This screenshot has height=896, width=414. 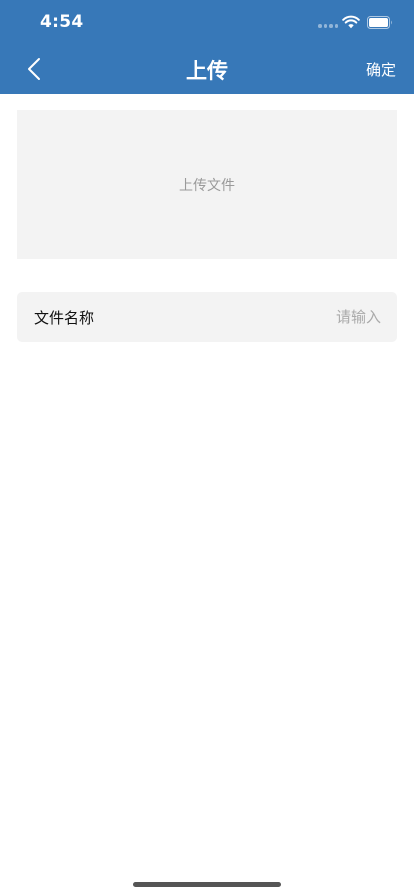 I want to click on battery-icon, so click(x=379, y=22).